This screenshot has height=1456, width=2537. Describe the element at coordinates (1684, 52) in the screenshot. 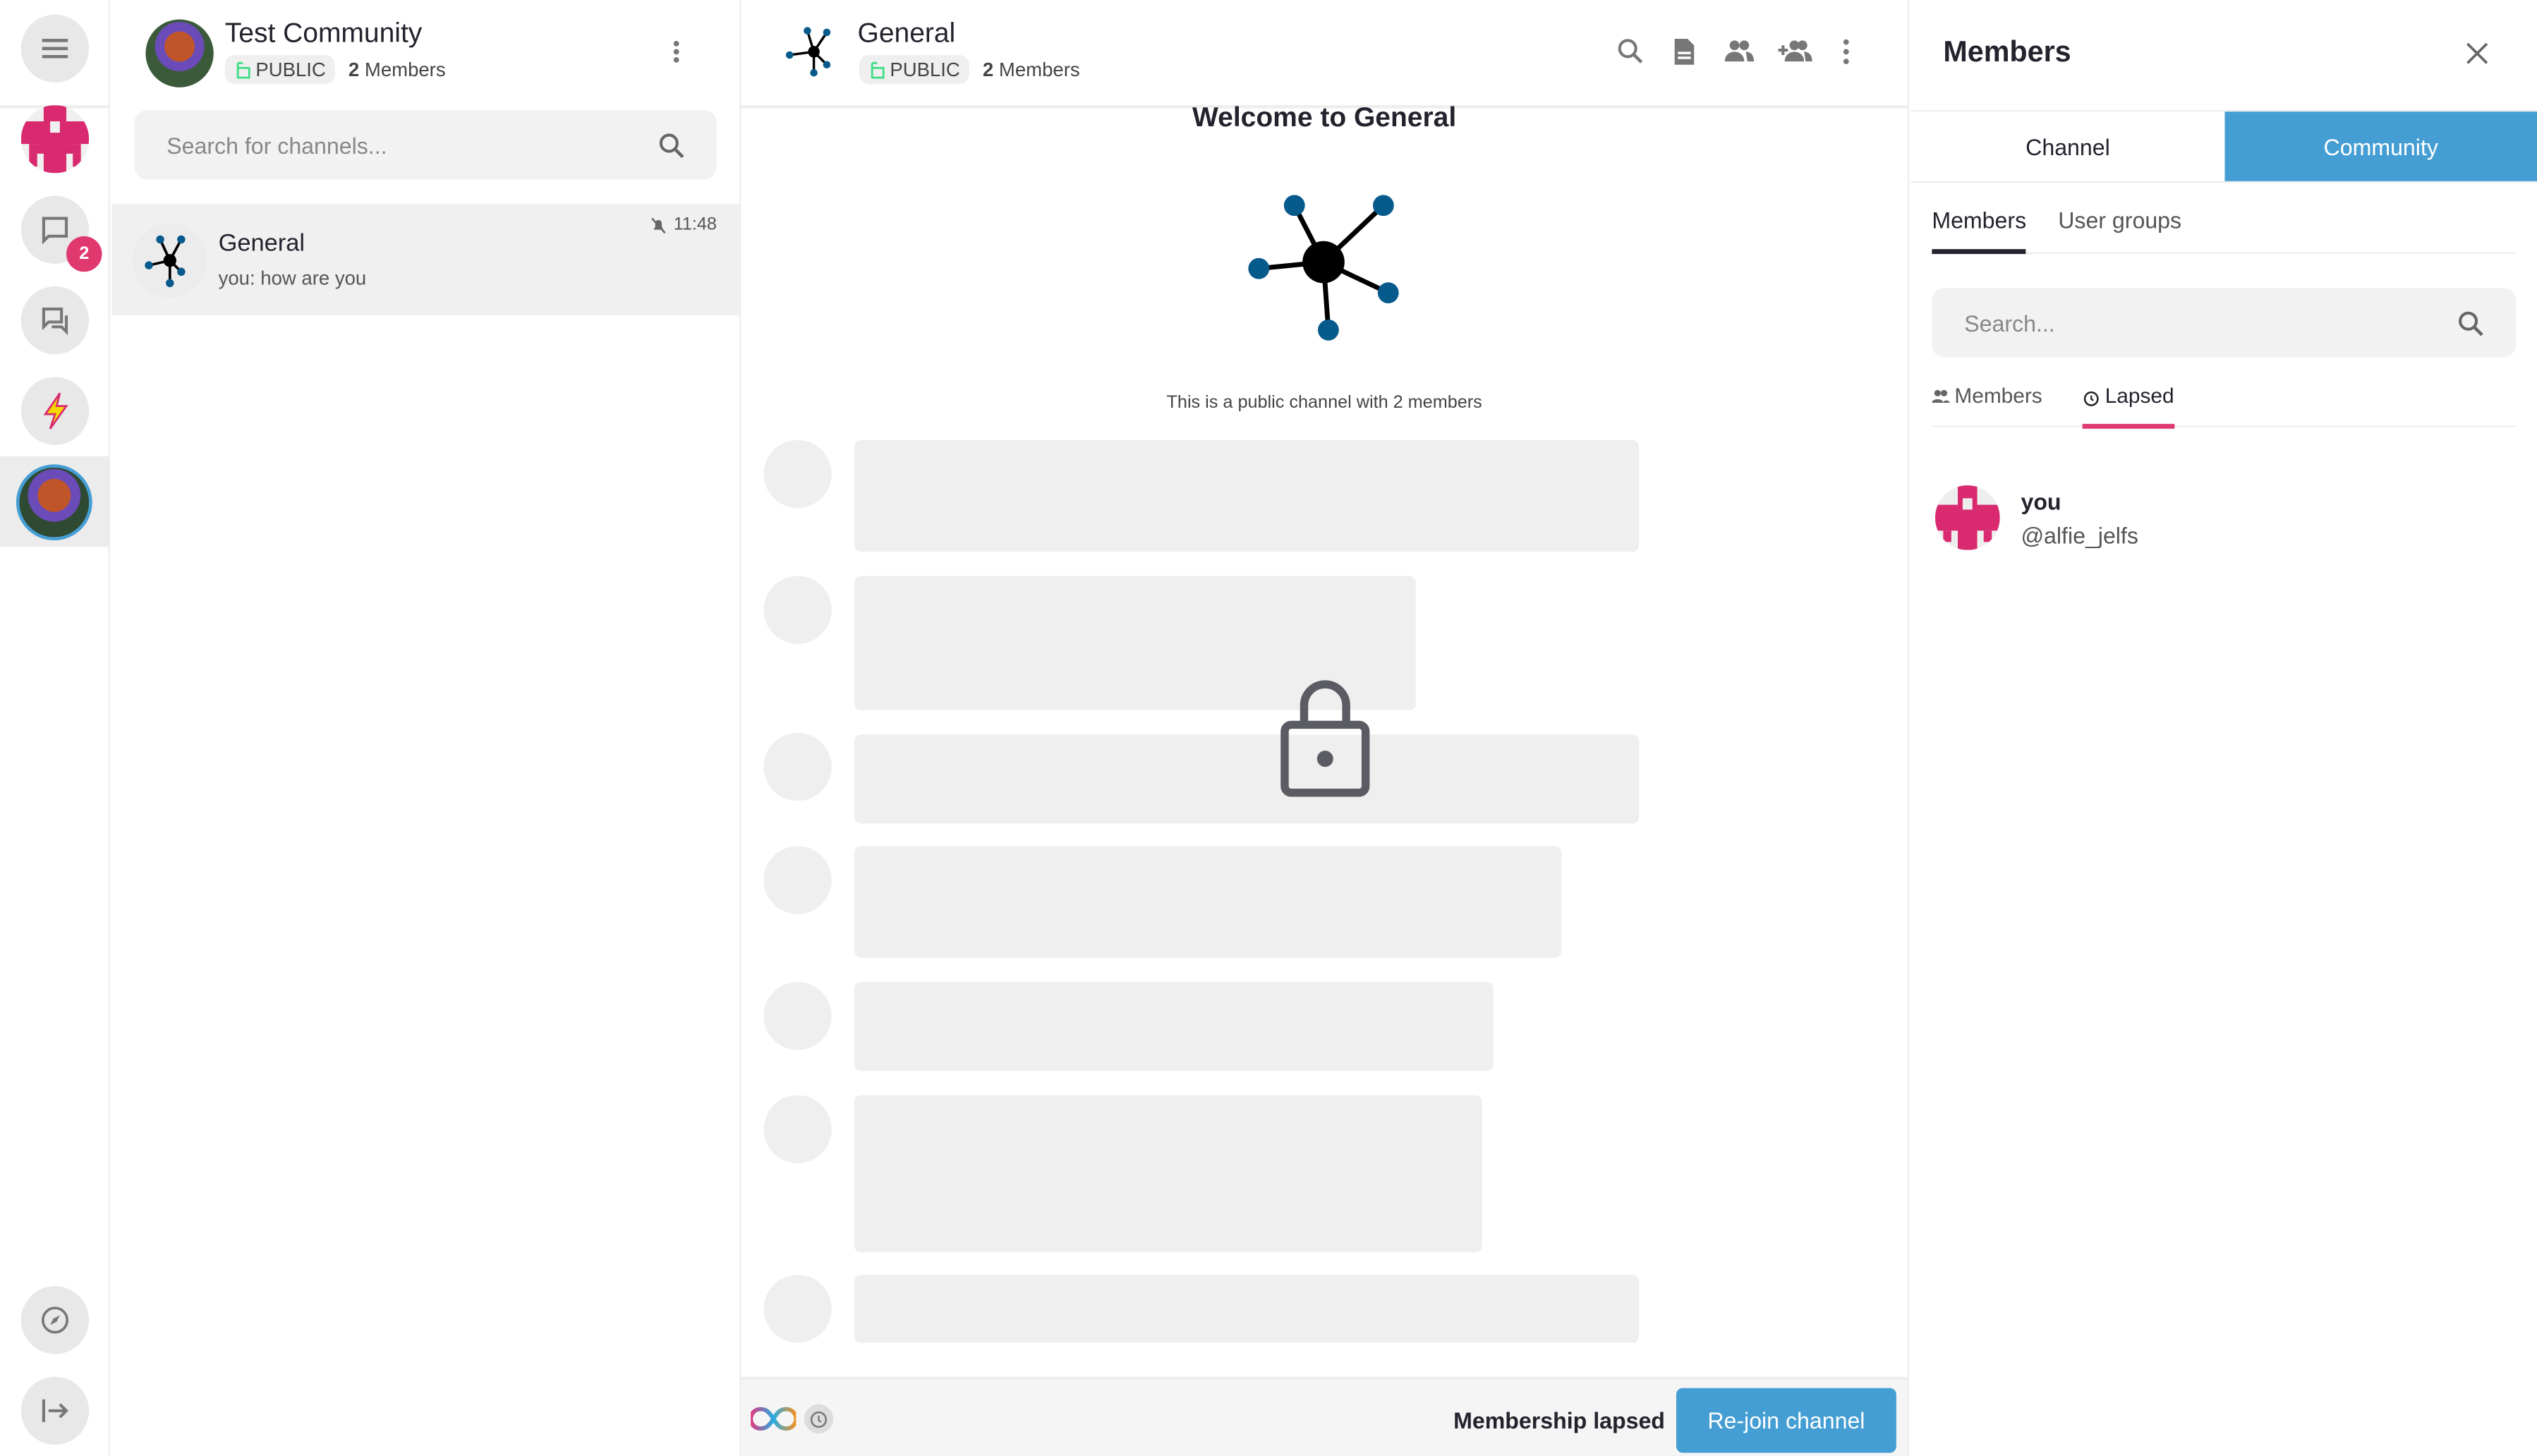

I see `files-icon` at that location.